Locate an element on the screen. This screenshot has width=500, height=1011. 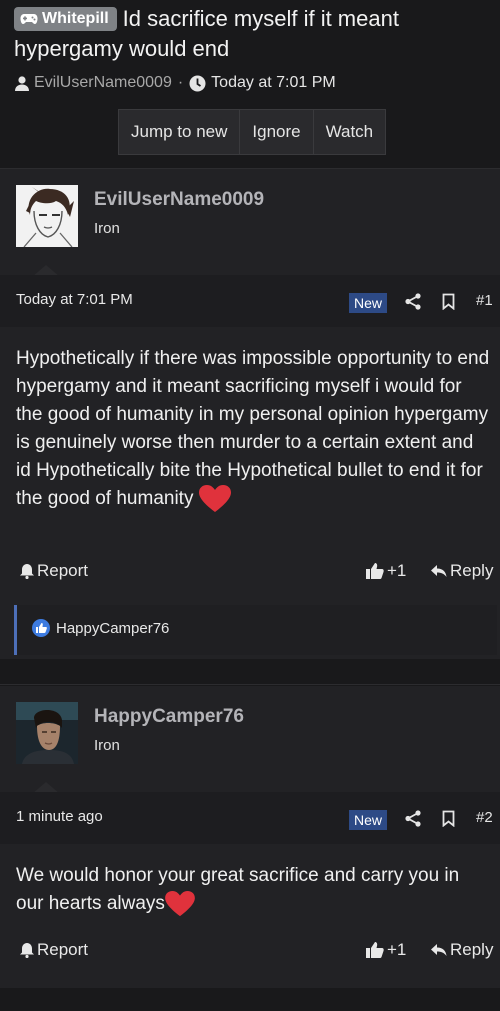
post-time: 1 minute ago is located at coordinates (59, 816).